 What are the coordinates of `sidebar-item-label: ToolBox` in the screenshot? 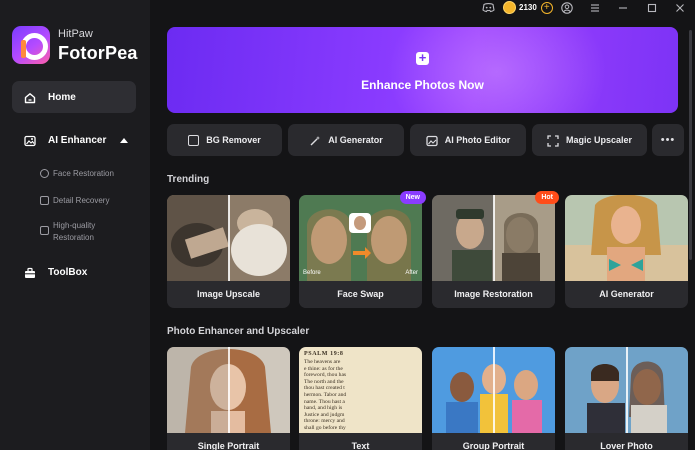 It's located at (68, 272).